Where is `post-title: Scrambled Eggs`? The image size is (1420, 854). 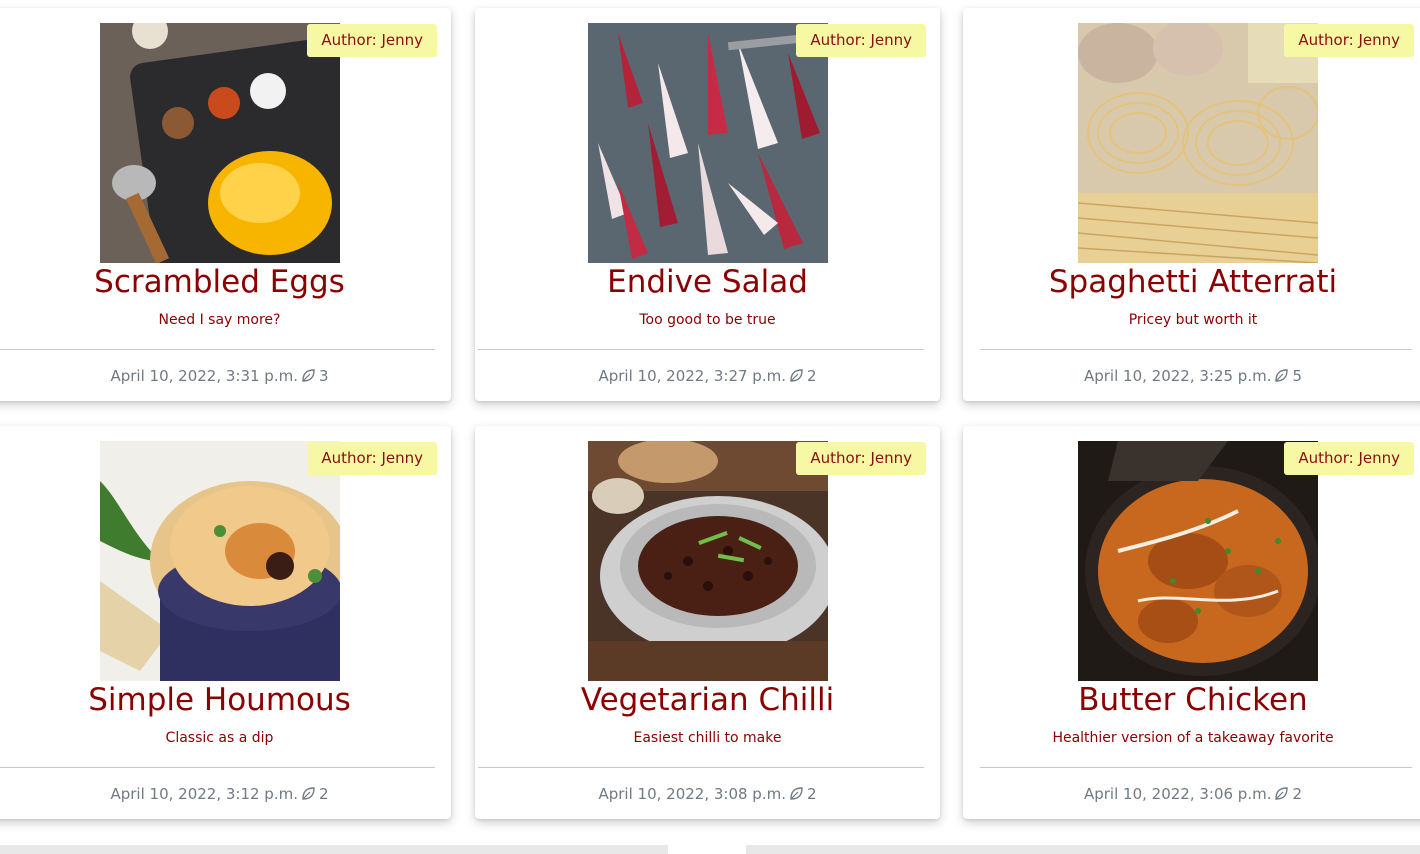 post-title: Scrambled Eggs is located at coordinates (225, 282).